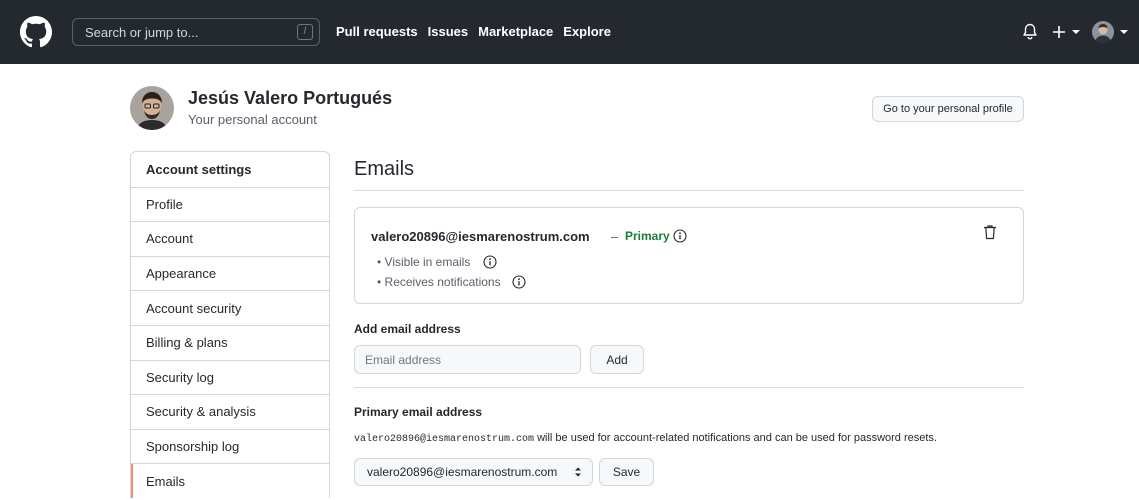 The height and width of the screenshot is (500, 1139). What do you see at coordinates (384, 169) in the screenshot?
I see `page-title: Emails` at bounding box center [384, 169].